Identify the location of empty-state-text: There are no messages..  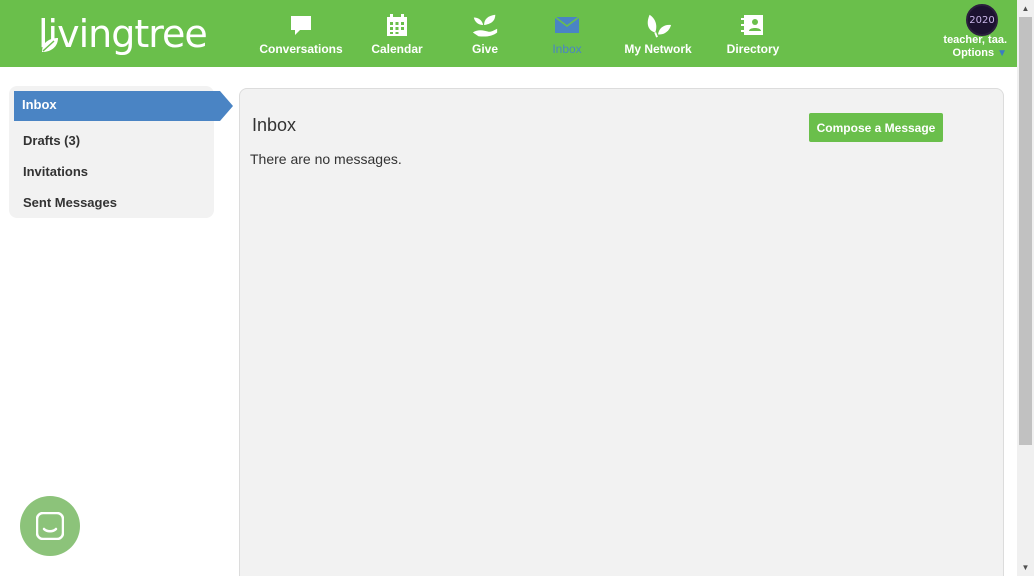
(326, 159).